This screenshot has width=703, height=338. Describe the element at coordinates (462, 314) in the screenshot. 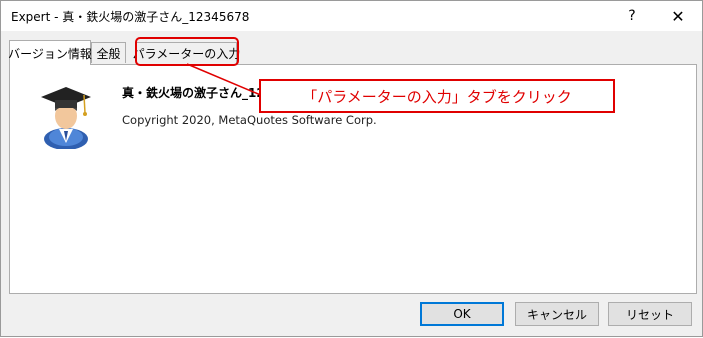

I see `ok-button: OK` at that location.